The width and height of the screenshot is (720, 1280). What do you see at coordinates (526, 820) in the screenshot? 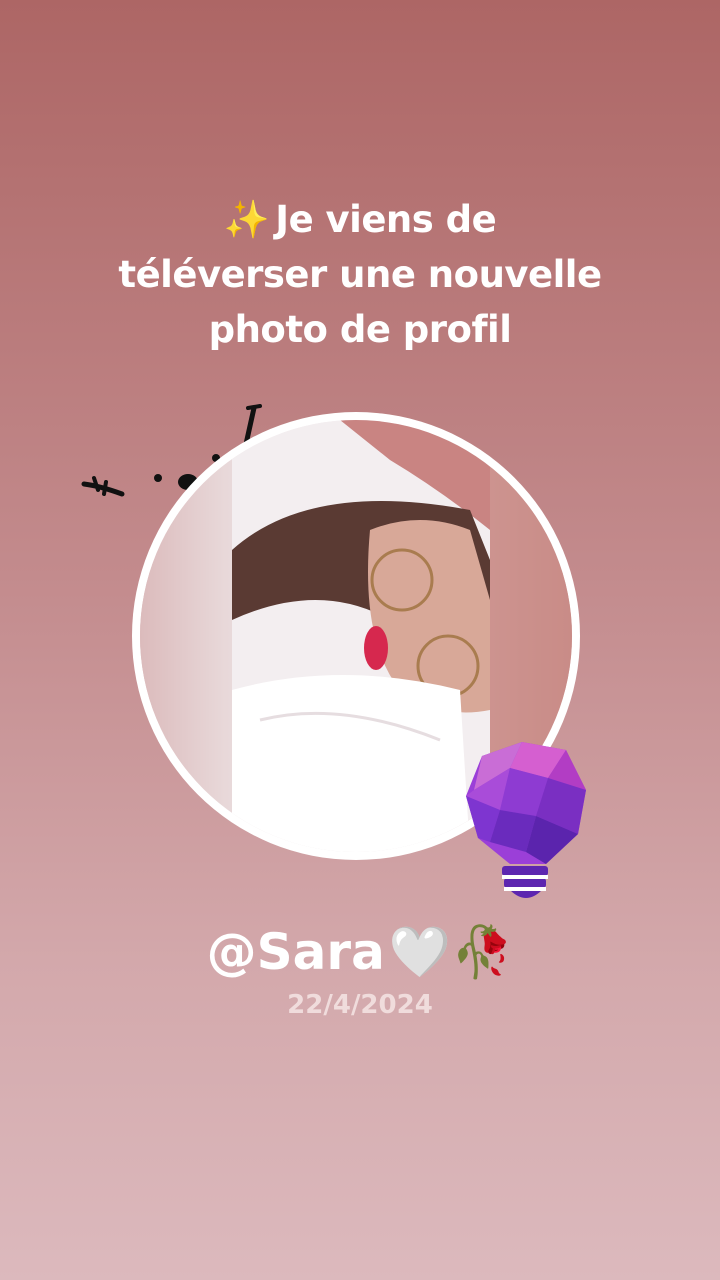
I see `lightbulb-icon` at bounding box center [526, 820].